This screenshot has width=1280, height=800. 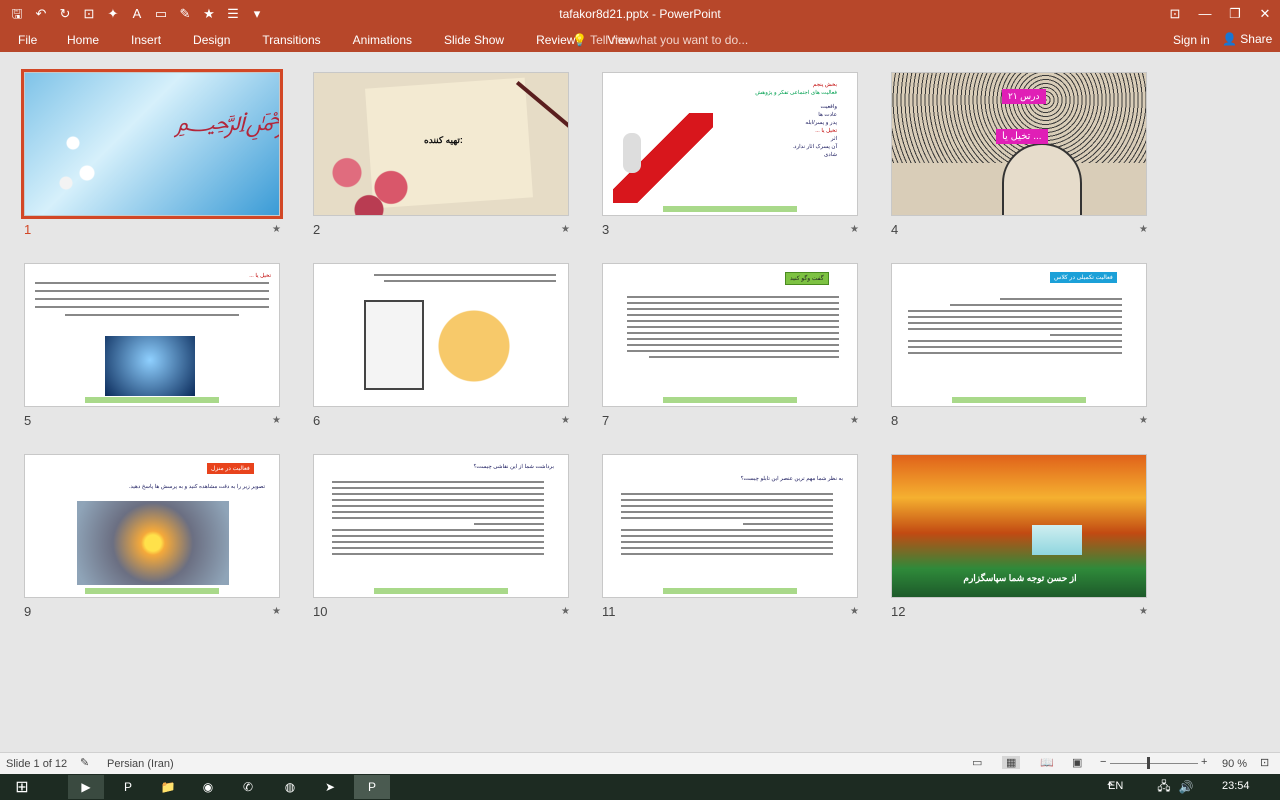 I want to click on tab-file: File, so click(x=27, y=40).